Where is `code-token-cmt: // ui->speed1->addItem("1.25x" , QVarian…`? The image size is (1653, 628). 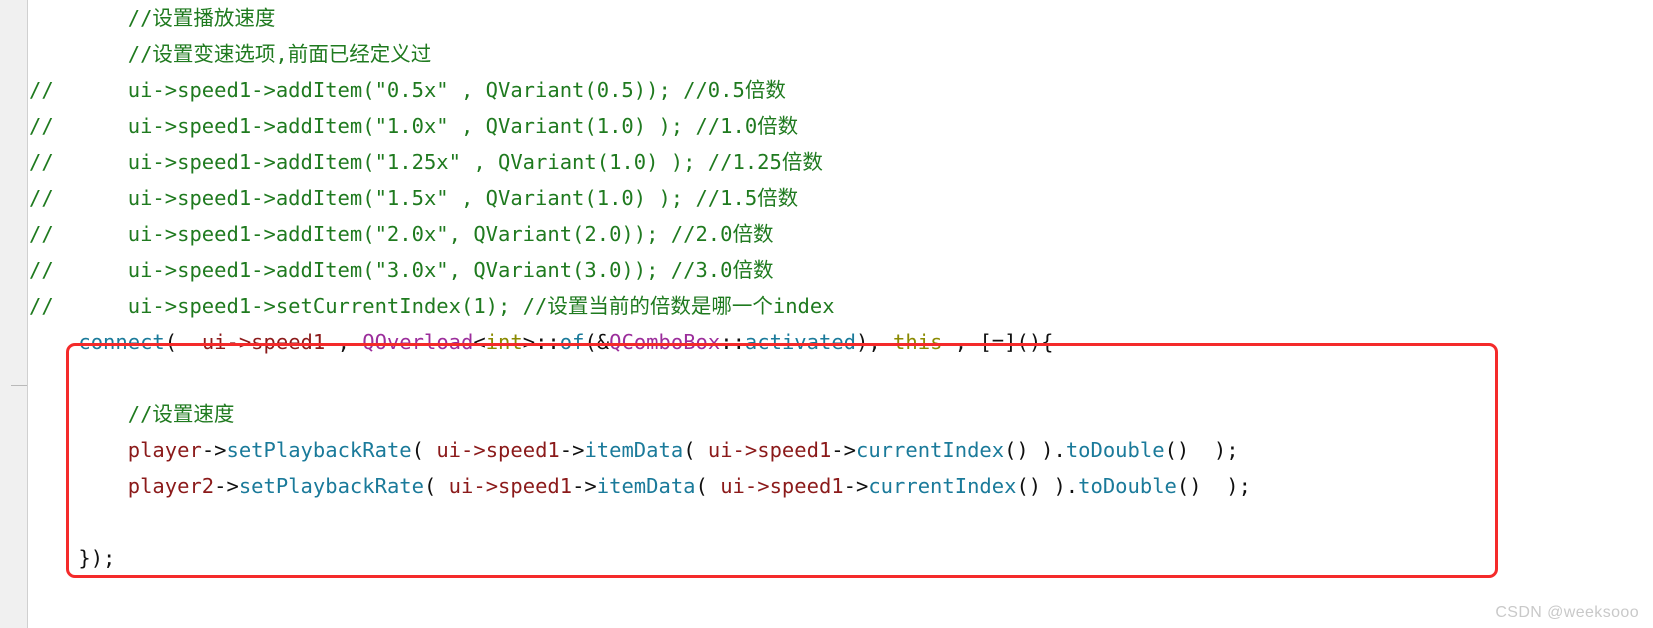
code-token-cmt: // ui->speed1->addItem("1.25x" , QVarian… is located at coordinates (426, 162).